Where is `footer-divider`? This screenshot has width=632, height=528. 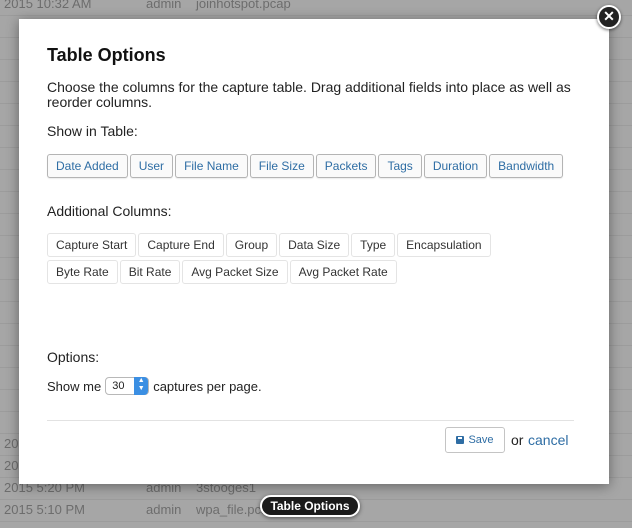 footer-divider is located at coordinates (310, 420).